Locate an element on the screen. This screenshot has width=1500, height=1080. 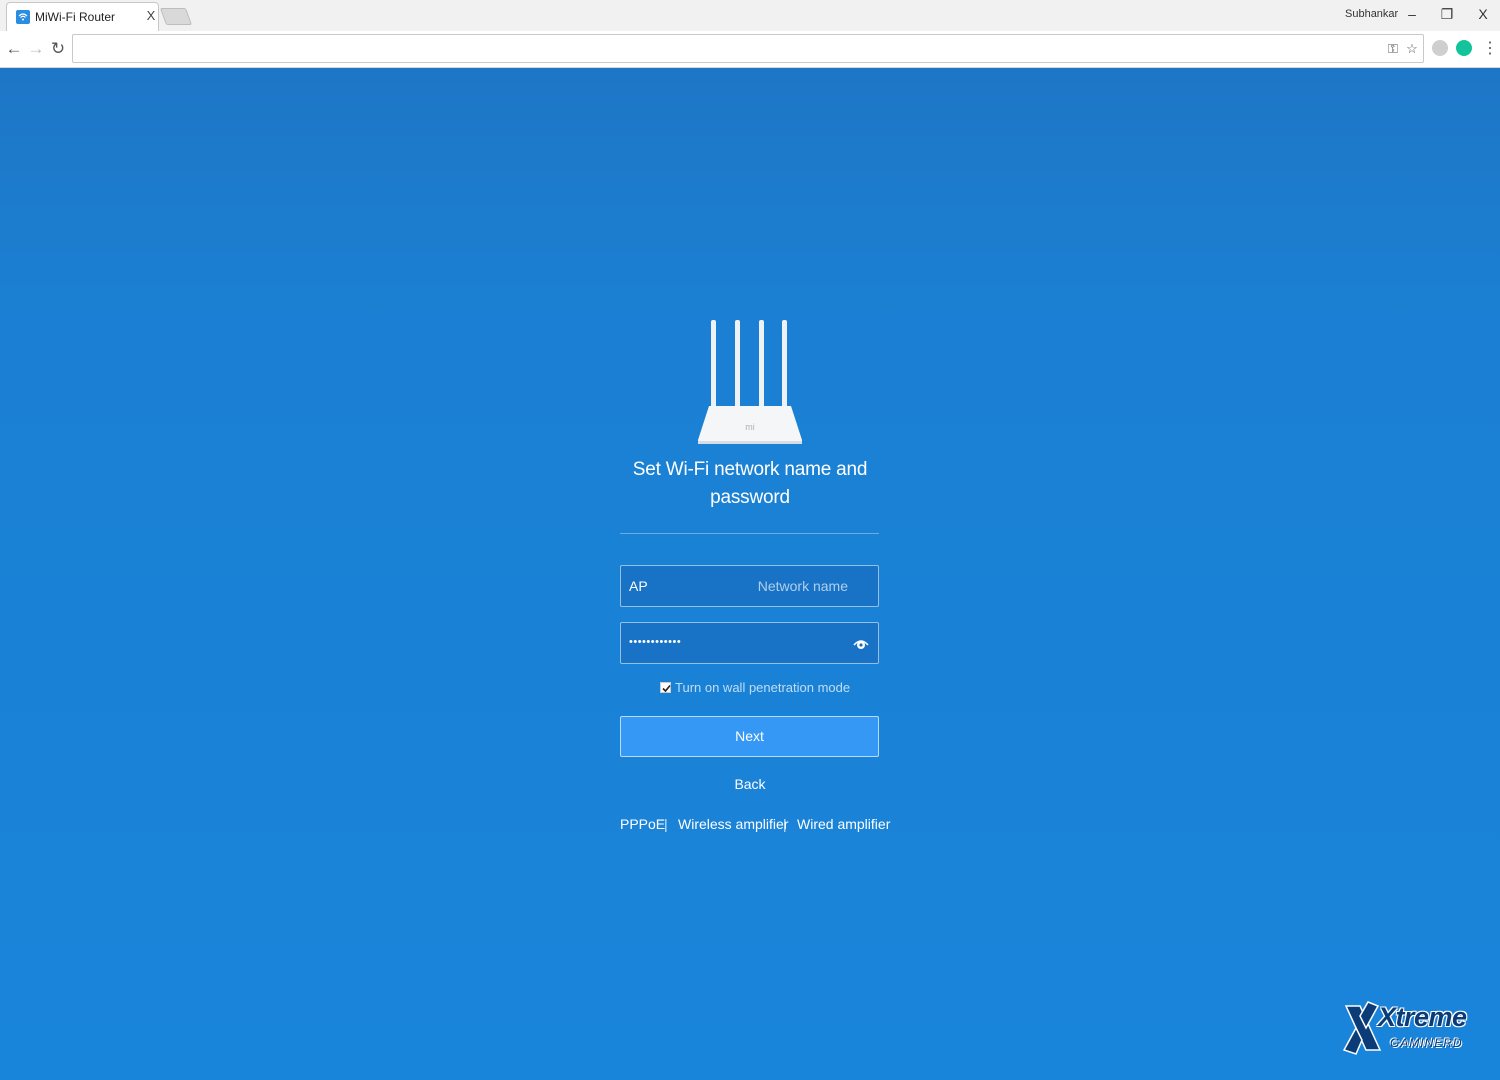
back-link: Back is located at coordinates (750, 784).